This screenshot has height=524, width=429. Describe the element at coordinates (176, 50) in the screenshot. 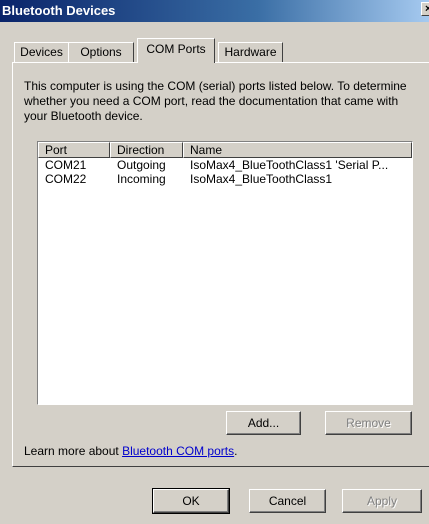

I see `tab-com-ports: COM Ports` at that location.